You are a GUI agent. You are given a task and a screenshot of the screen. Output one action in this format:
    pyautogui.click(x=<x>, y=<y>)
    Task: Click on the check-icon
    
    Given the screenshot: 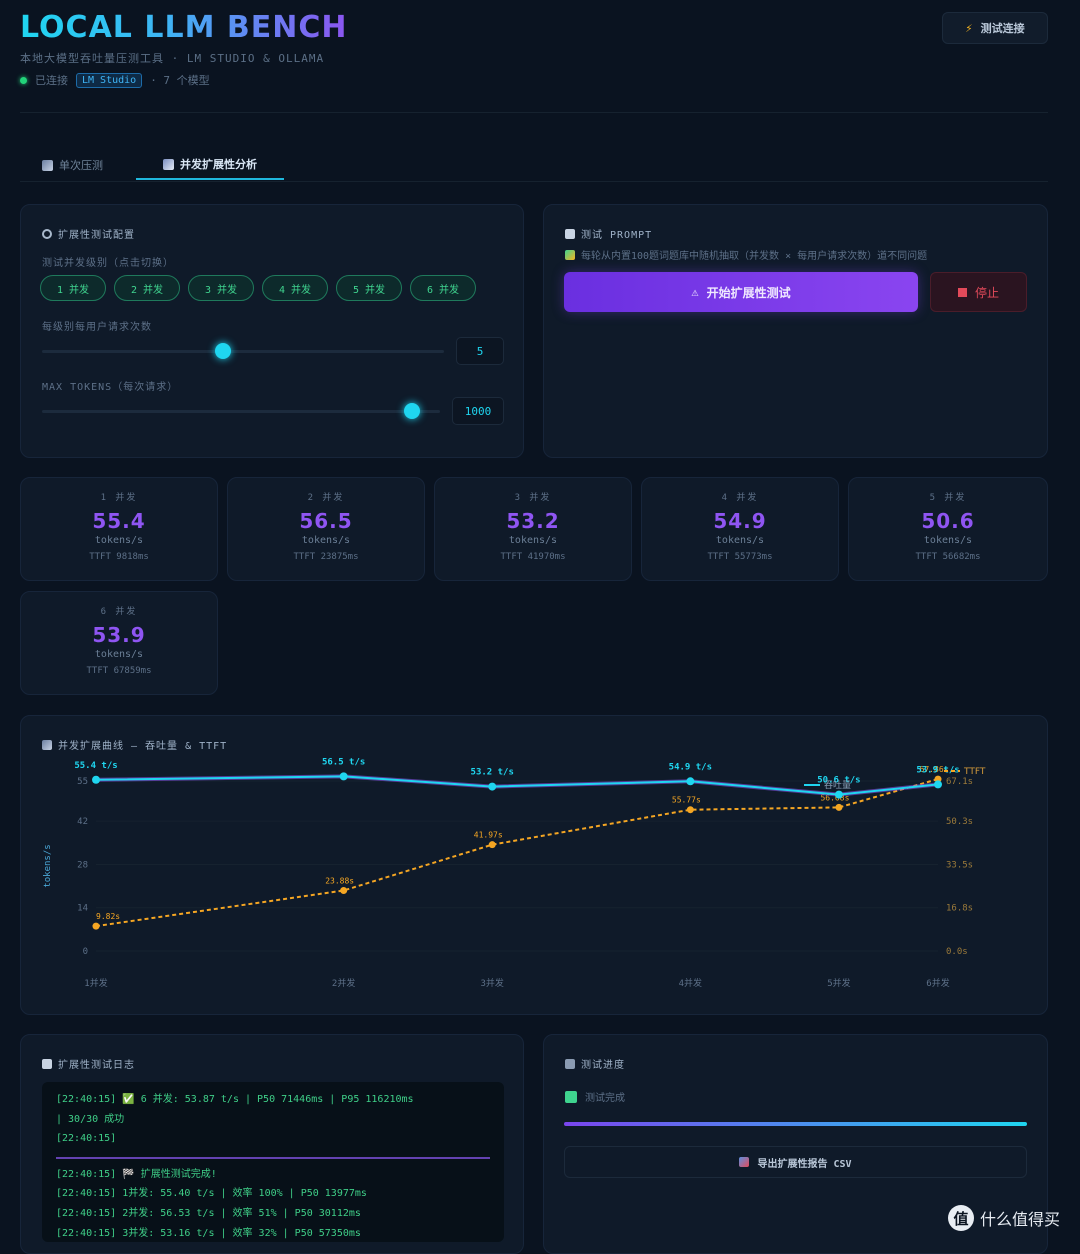 What is the action you would take?
    pyautogui.click(x=571, y=1096)
    